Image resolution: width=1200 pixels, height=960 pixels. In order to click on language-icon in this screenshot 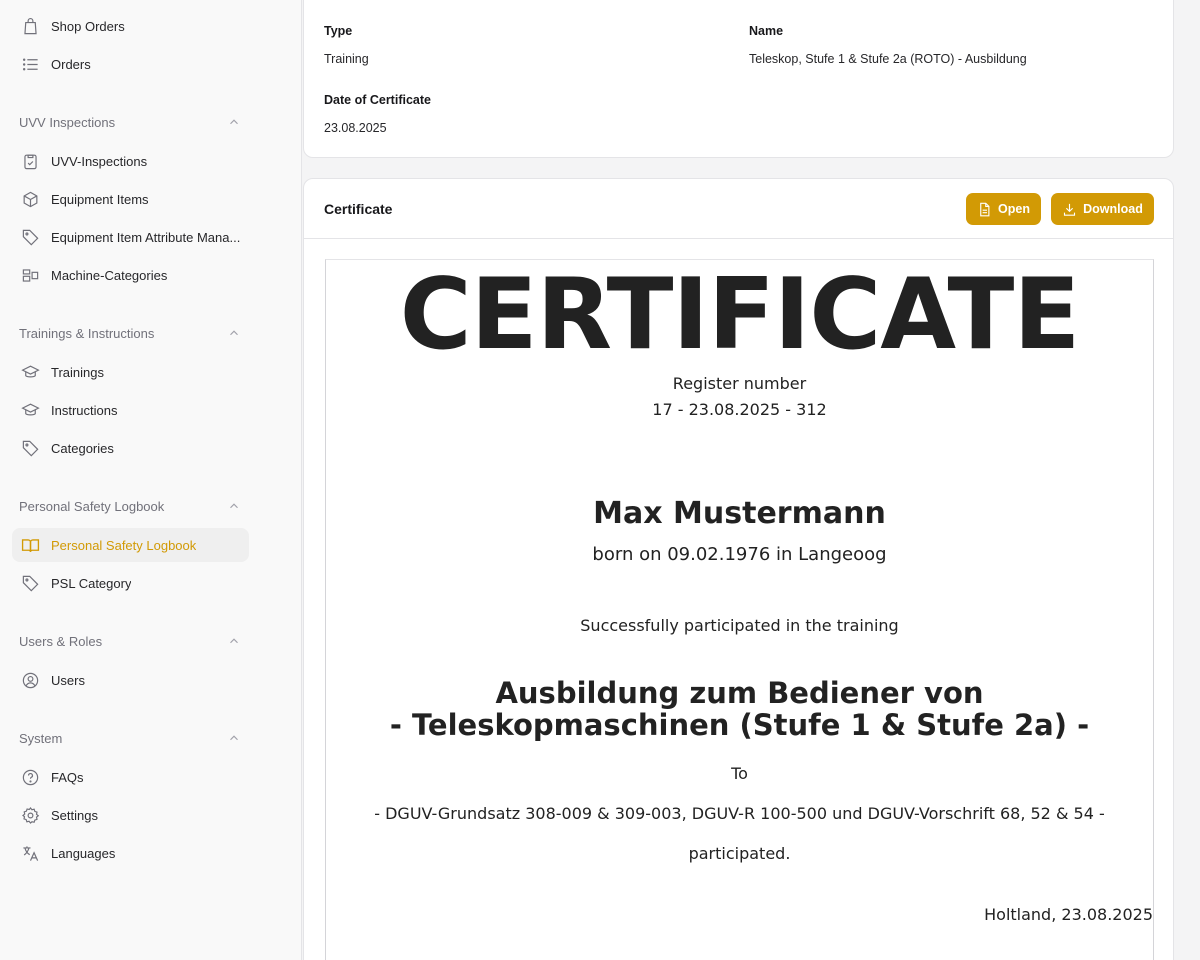, I will do `click(30, 853)`.